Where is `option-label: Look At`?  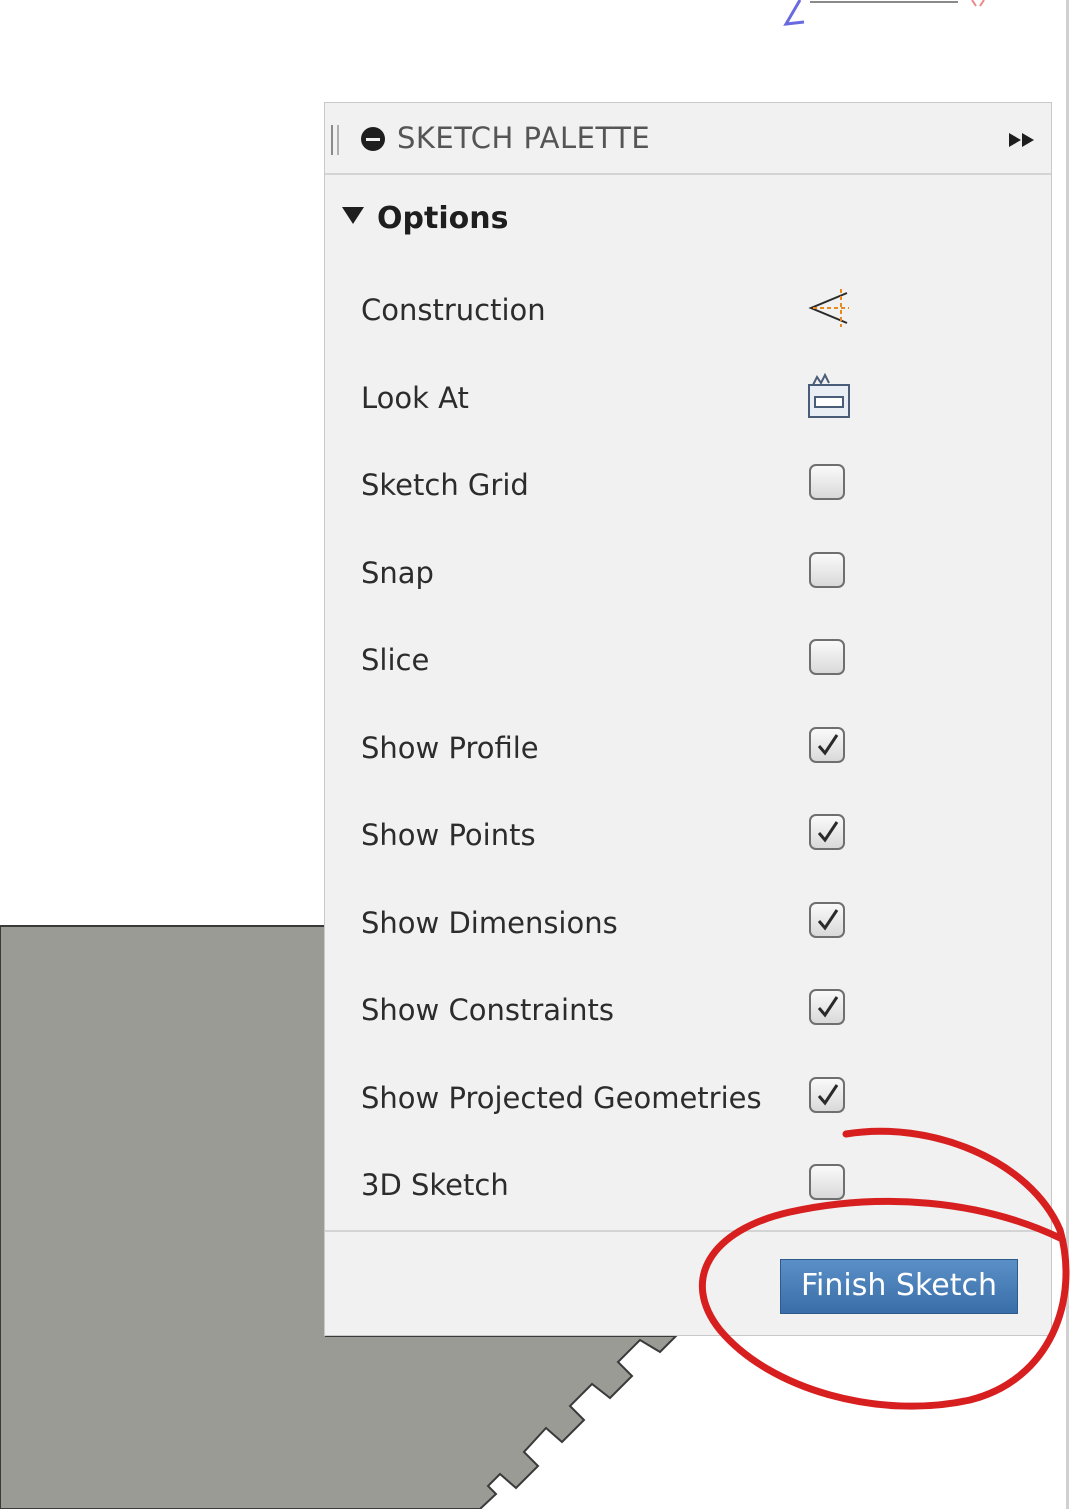 option-label: Look At is located at coordinates (415, 397).